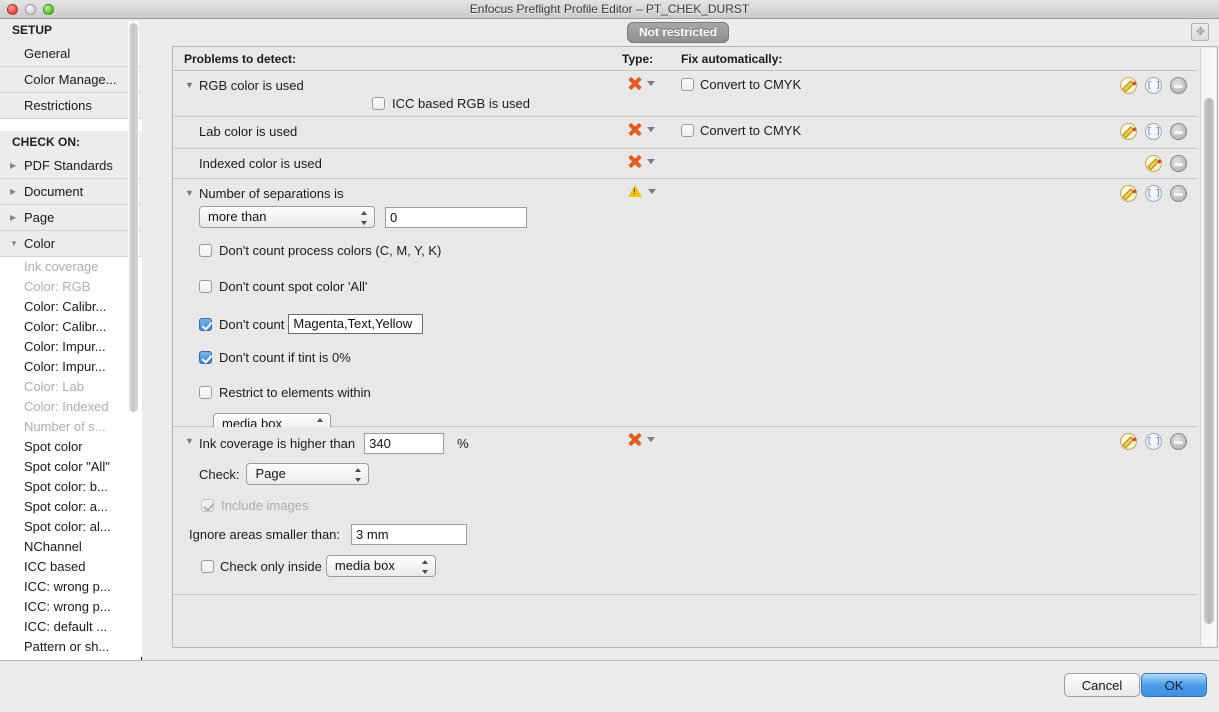 This screenshot has height=712, width=1219. Describe the element at coordinates (409, 534) in the screenshot. I see `ignore-areas-input: 3 mm` at that location.